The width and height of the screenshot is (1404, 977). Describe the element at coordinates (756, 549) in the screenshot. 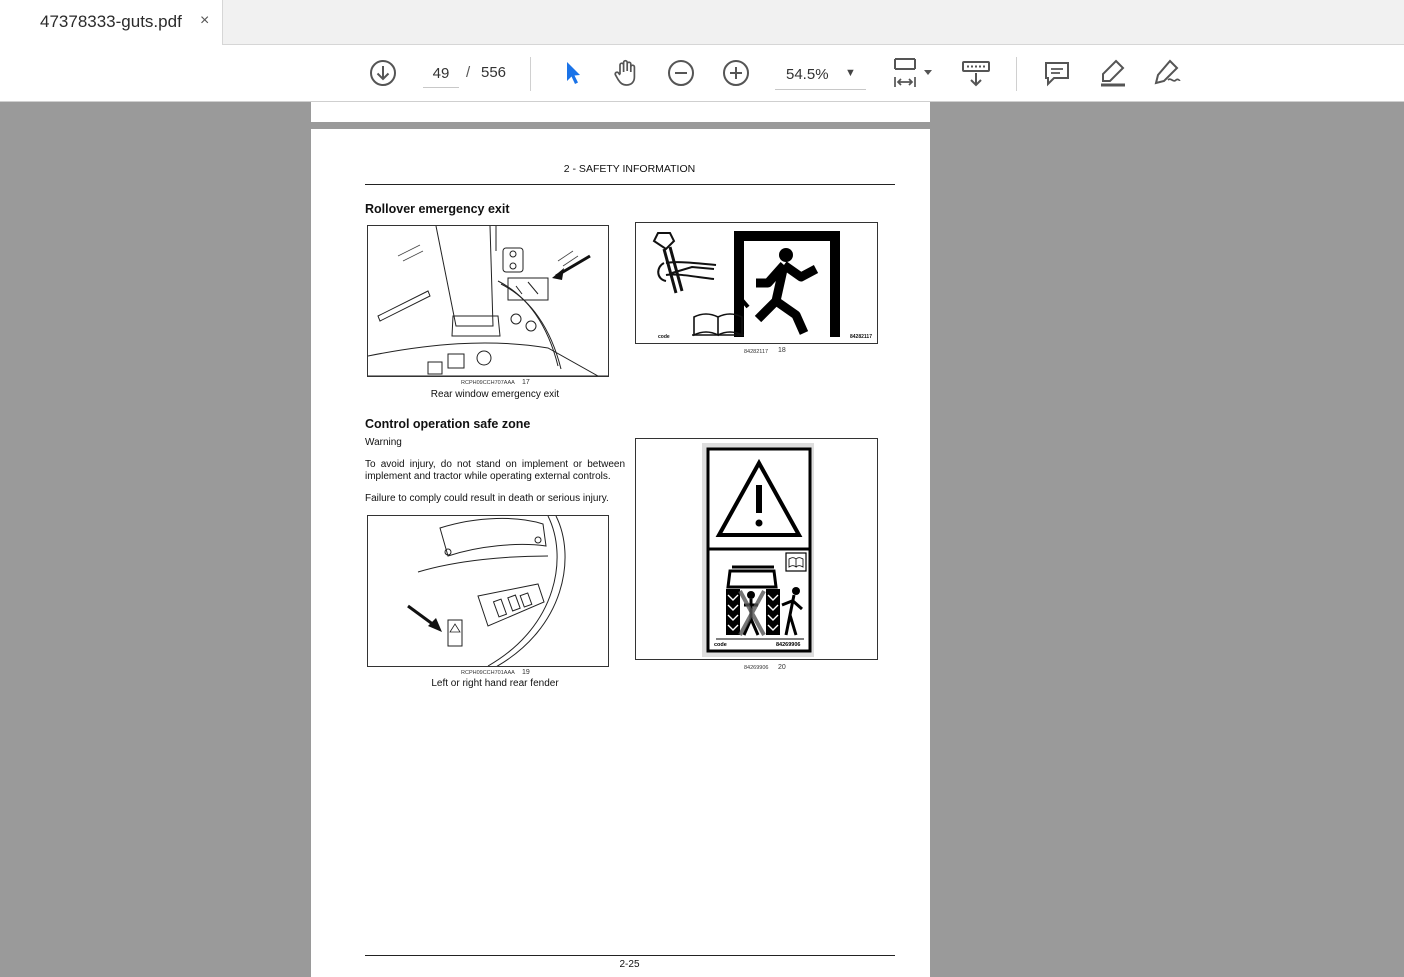

I see `figure-safe-zone-decal: code 84269906` at that location.